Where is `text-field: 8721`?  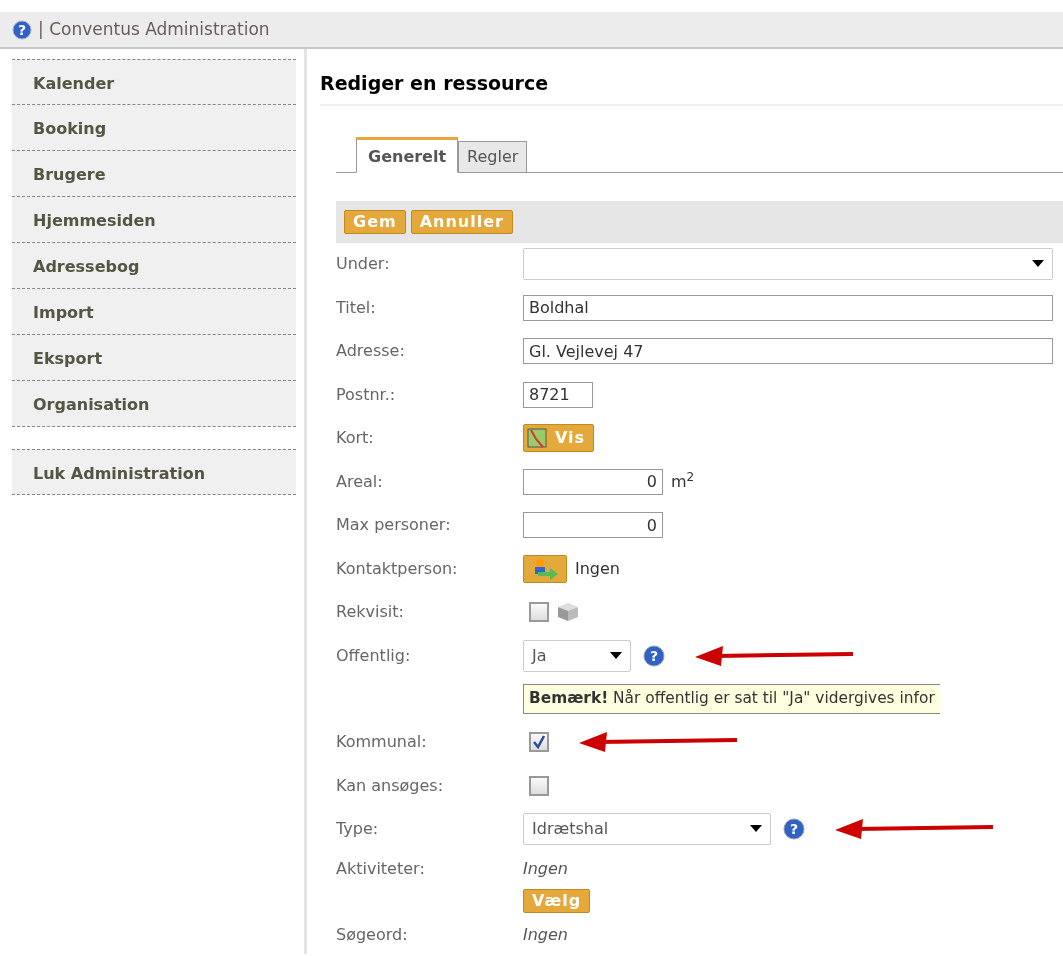
text-field: 8721 is located at coordinates (558, 394).